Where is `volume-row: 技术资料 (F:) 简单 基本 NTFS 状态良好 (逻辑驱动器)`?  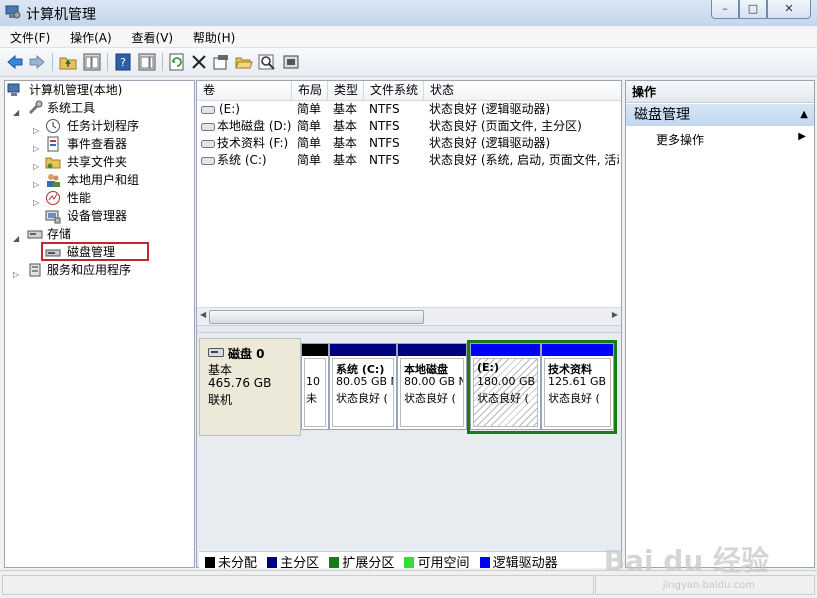
volume-row: 技术资料 (F:) 简单 基本 NTFS 状态良好 (逻辑驱动器) is located at coordinates (409, 143).